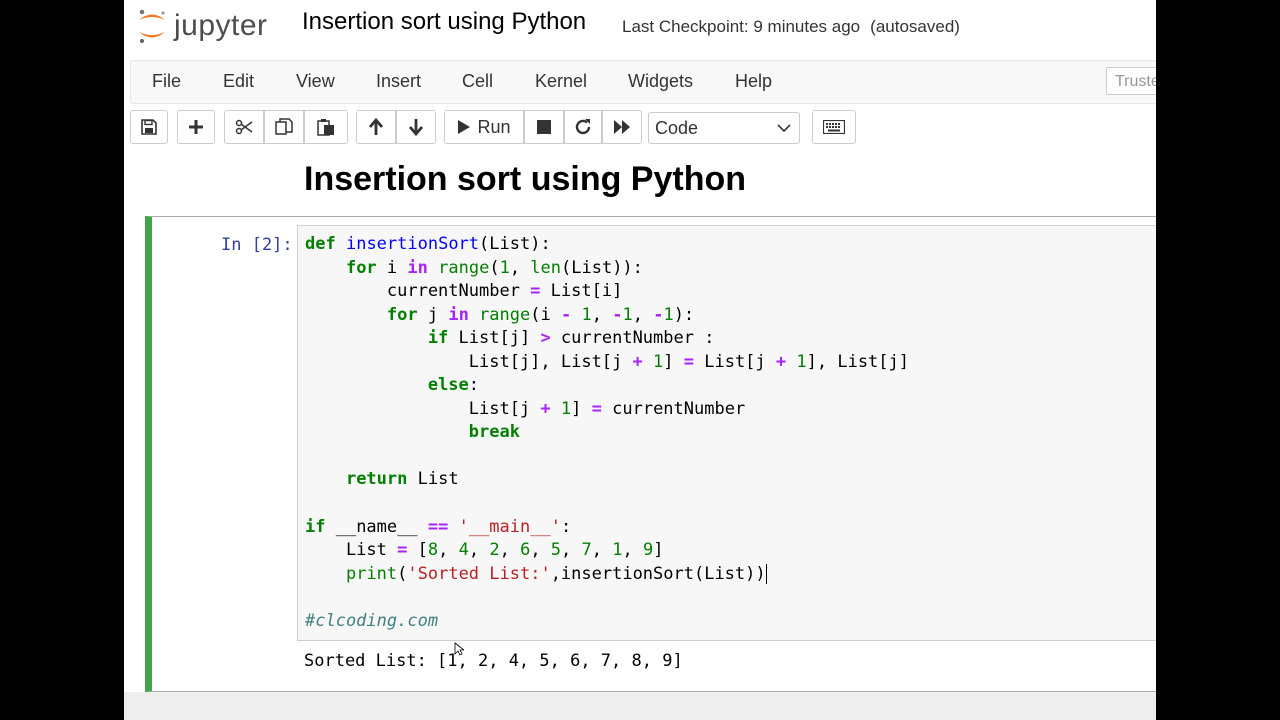 The image size is (1280, 720). I want to click on run-label: Run, so click(494, 126).